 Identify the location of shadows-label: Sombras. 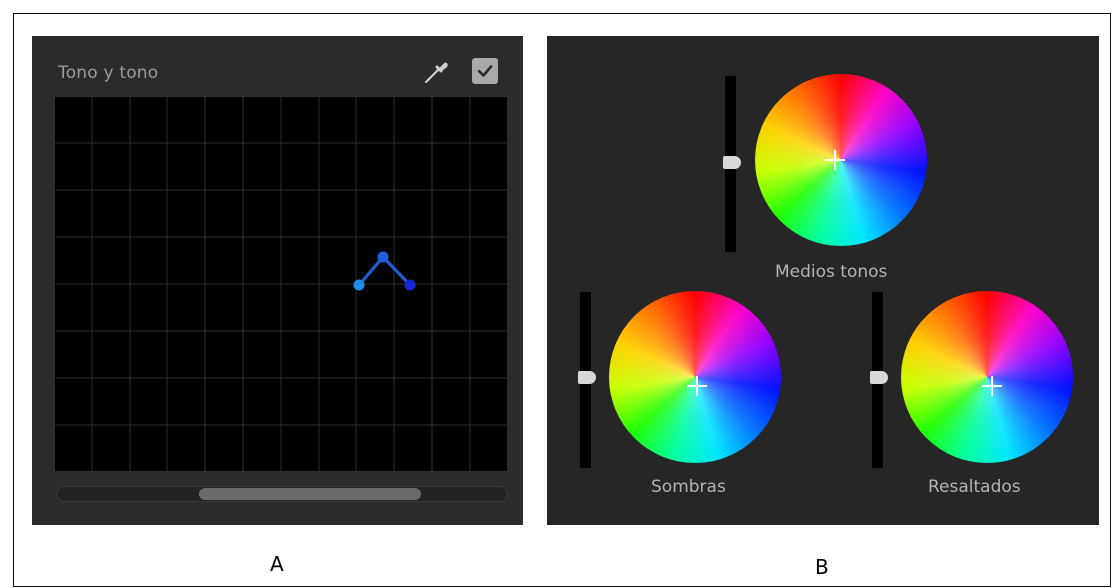
(688, 487).